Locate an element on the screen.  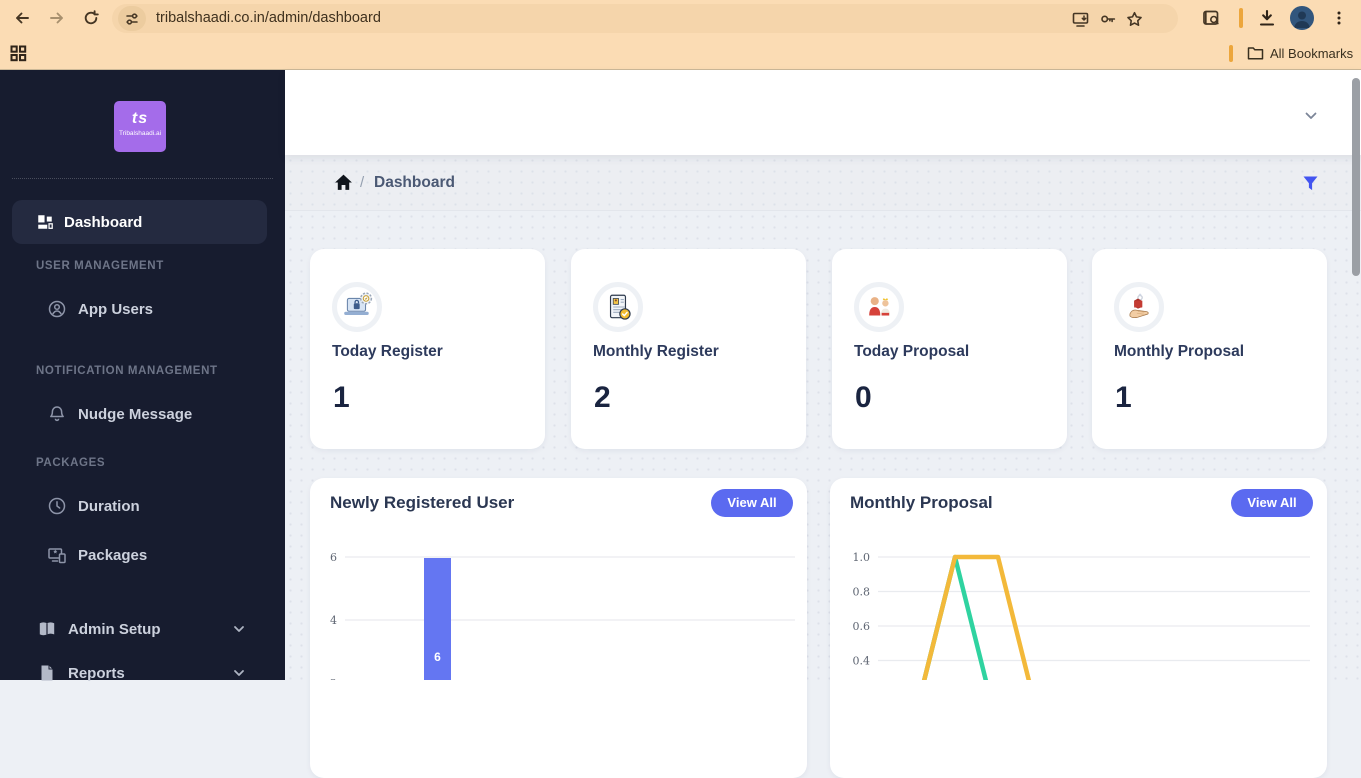
devices-icon is located at coordinates (57, 556).